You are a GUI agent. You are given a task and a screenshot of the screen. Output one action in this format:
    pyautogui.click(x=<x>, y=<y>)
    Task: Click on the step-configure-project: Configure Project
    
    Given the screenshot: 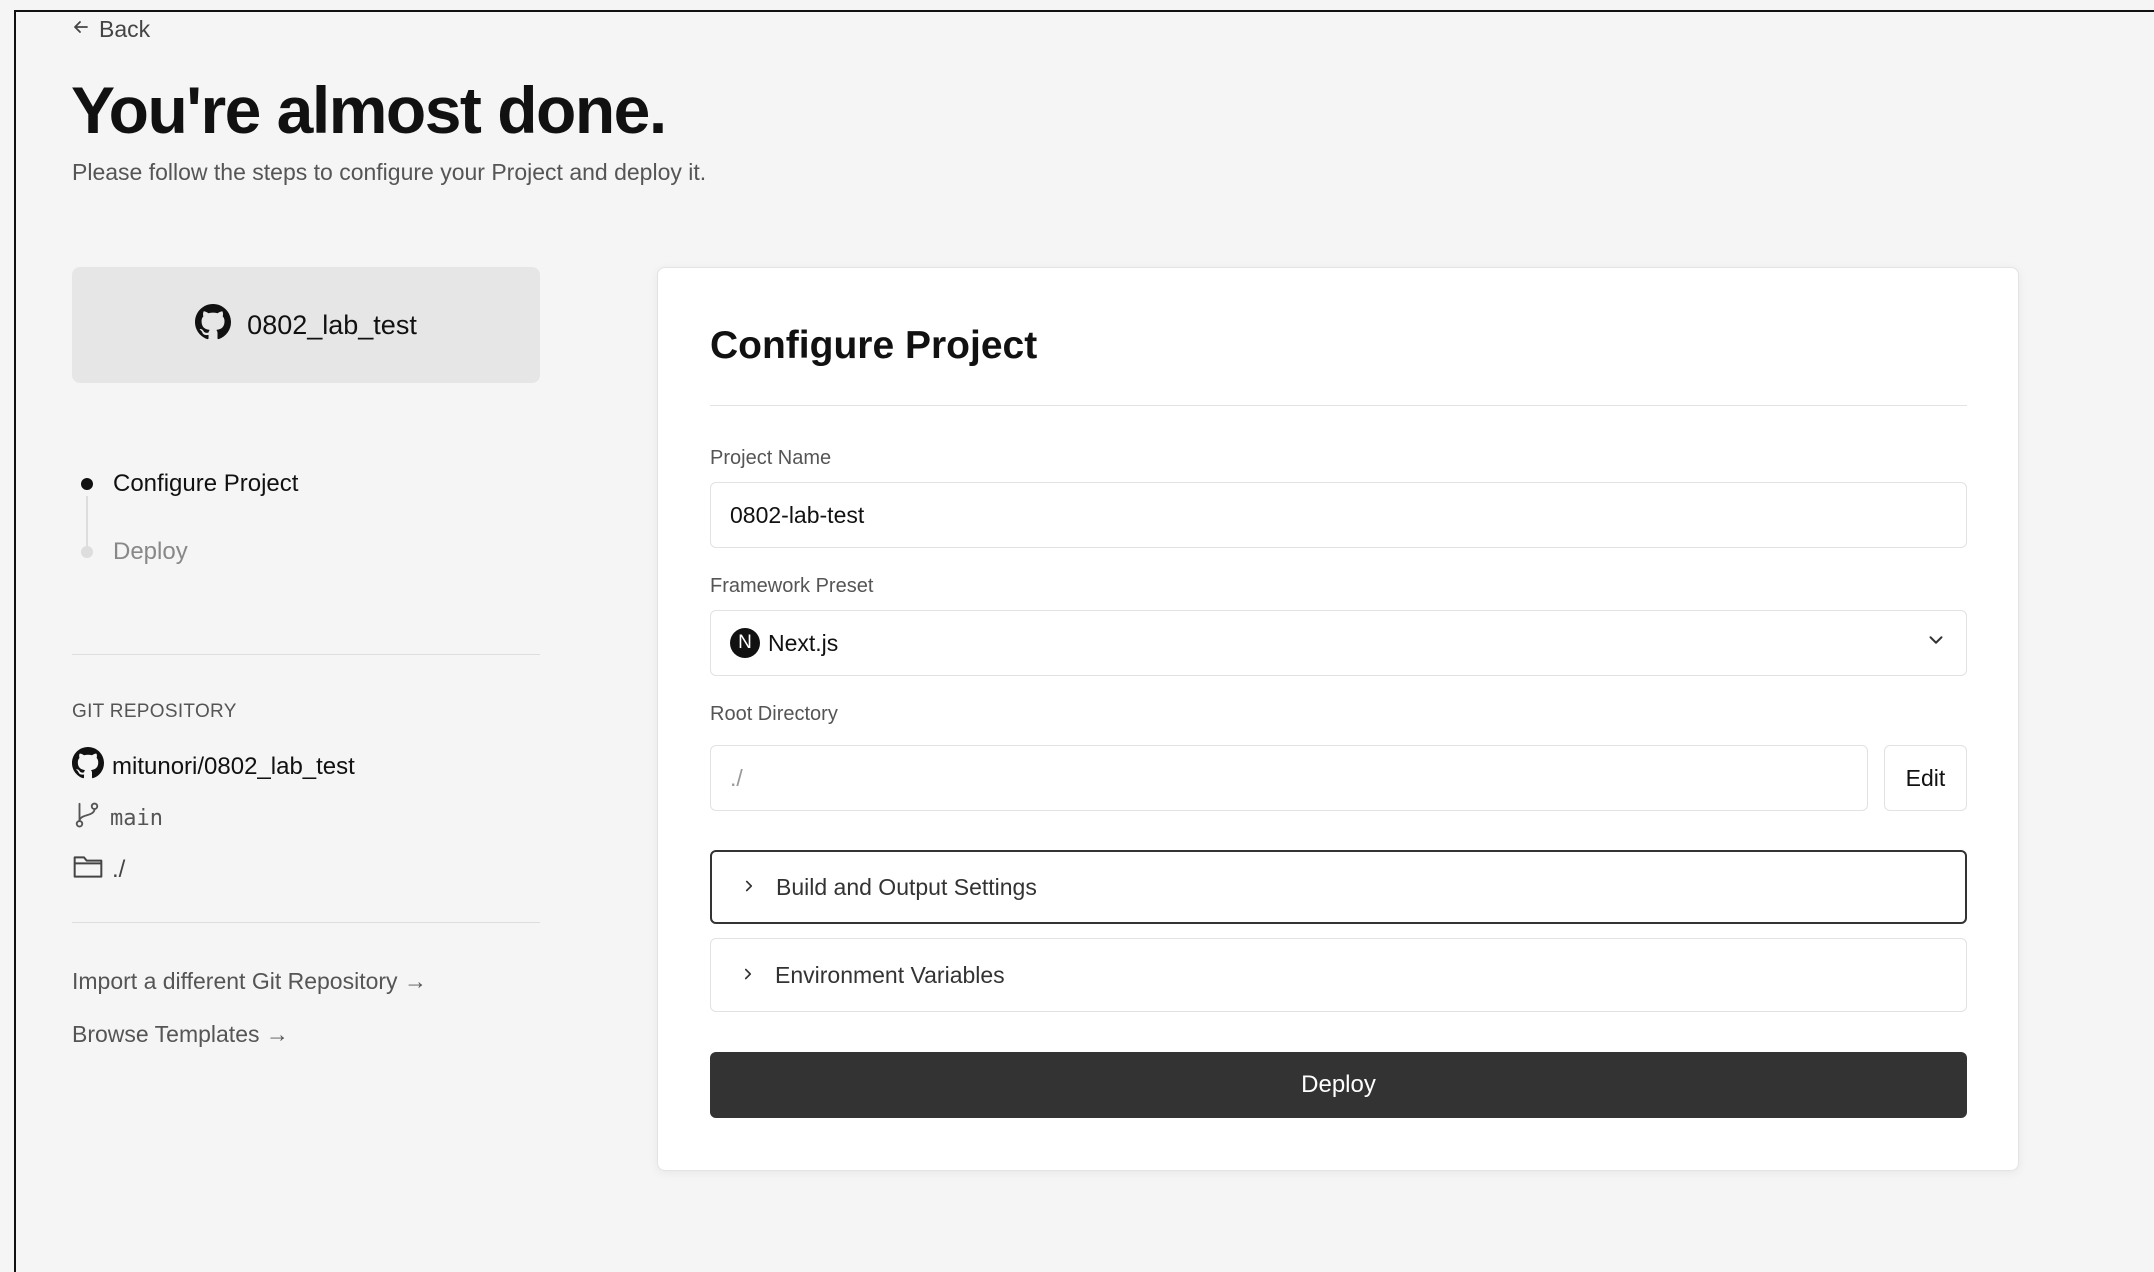 What is the action you would take?
    pyautogui.click(x=185, y=484)
    